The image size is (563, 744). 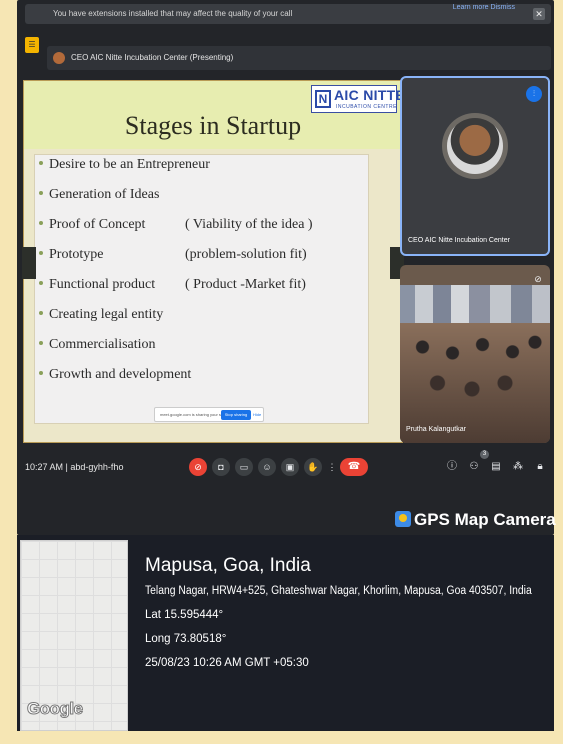 What do you see at coordinates (538, 279) in the screenshot?
I see `mic-off-icon: ⊘` at bounding box center [538, 279].